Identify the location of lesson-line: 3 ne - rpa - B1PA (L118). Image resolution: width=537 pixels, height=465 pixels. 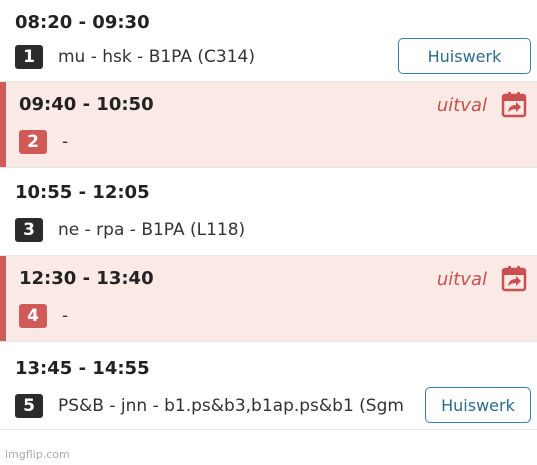
(130, 230).